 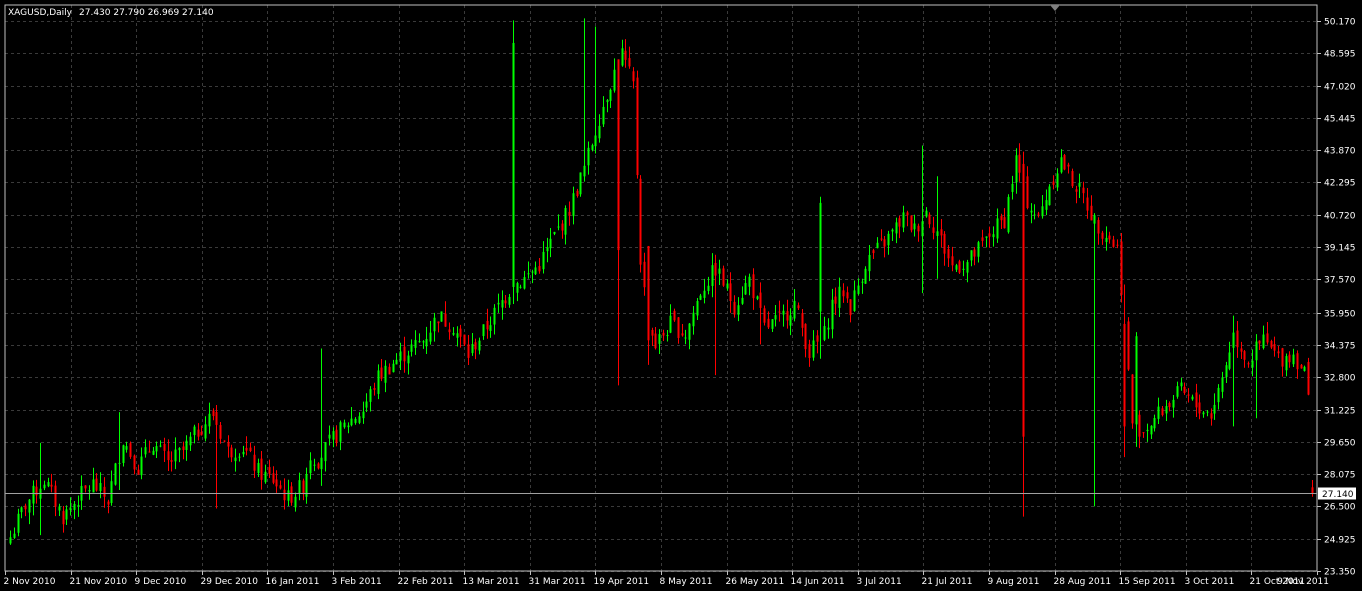 I want to click on x-tick-label: 9 Nov 2011, so click(x=1303, y=582).